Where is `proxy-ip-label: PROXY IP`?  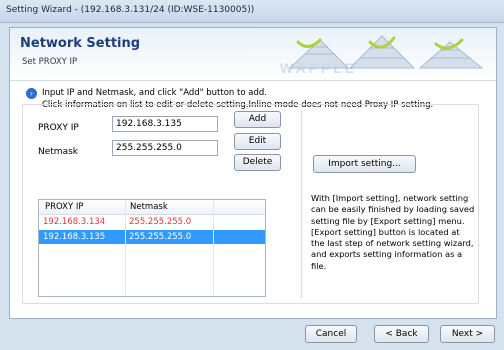
proxy-ip-label: PROXY IP is located at coordinates (58, 128).